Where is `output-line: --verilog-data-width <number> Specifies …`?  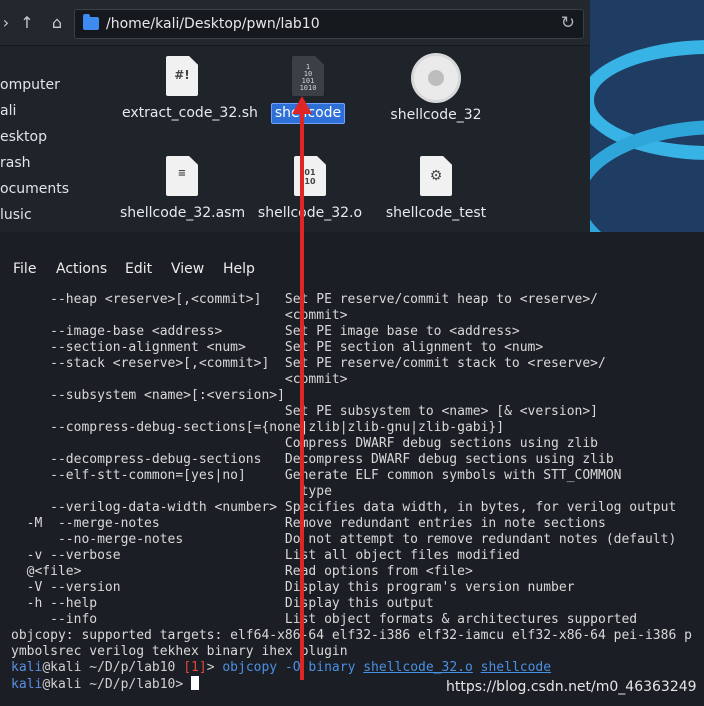 output-line: --verilog-data-width <number> Specifies … is located at coordinates (344, 507).